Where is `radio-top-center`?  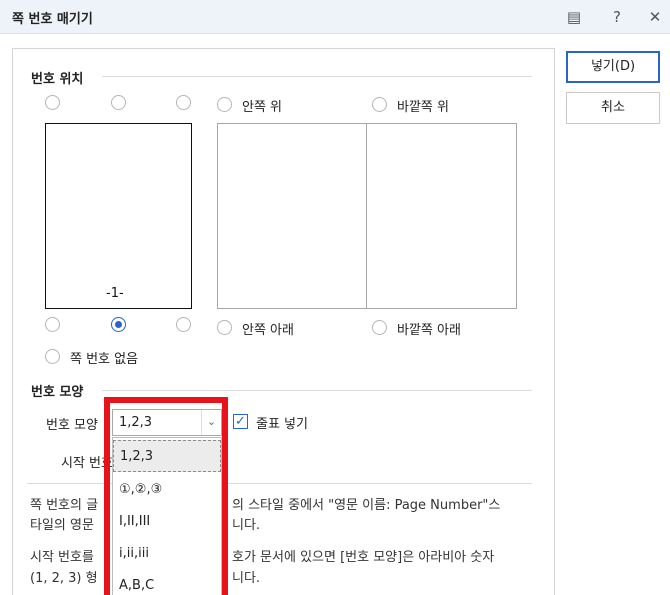
radio-top-center is located at coordinates (118, 102).